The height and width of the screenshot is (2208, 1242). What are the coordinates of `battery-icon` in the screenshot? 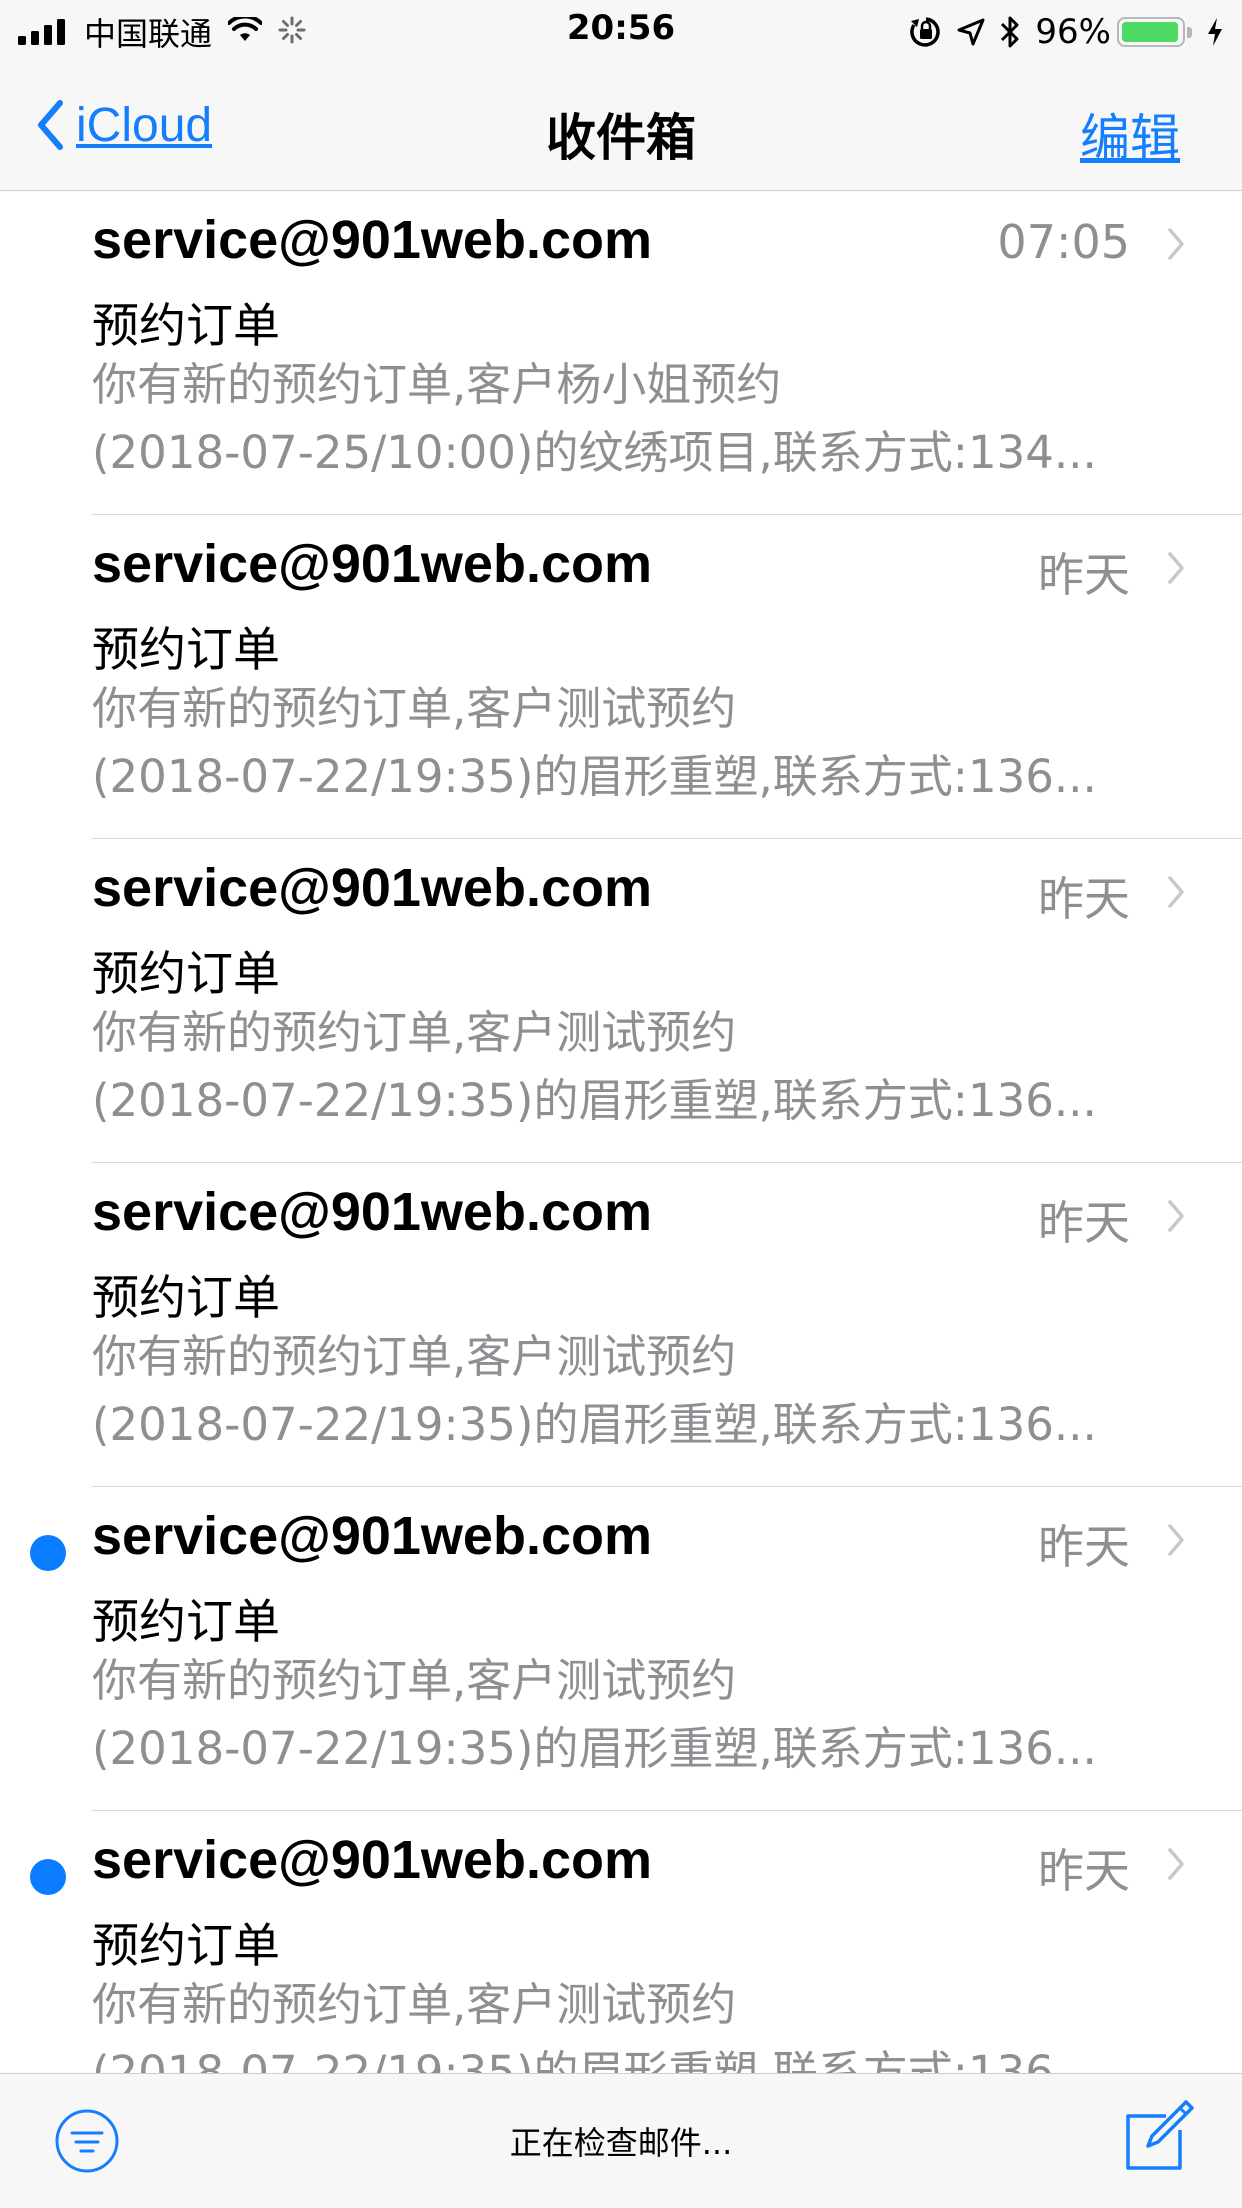 It's located at (1151, 32).